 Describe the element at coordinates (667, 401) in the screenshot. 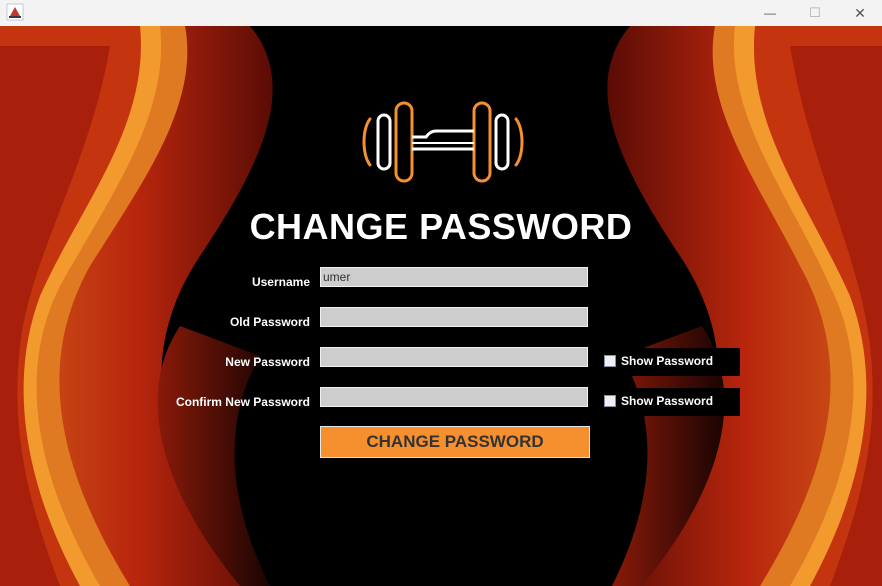

I see `show-password-label-2: Show Password` at that location.